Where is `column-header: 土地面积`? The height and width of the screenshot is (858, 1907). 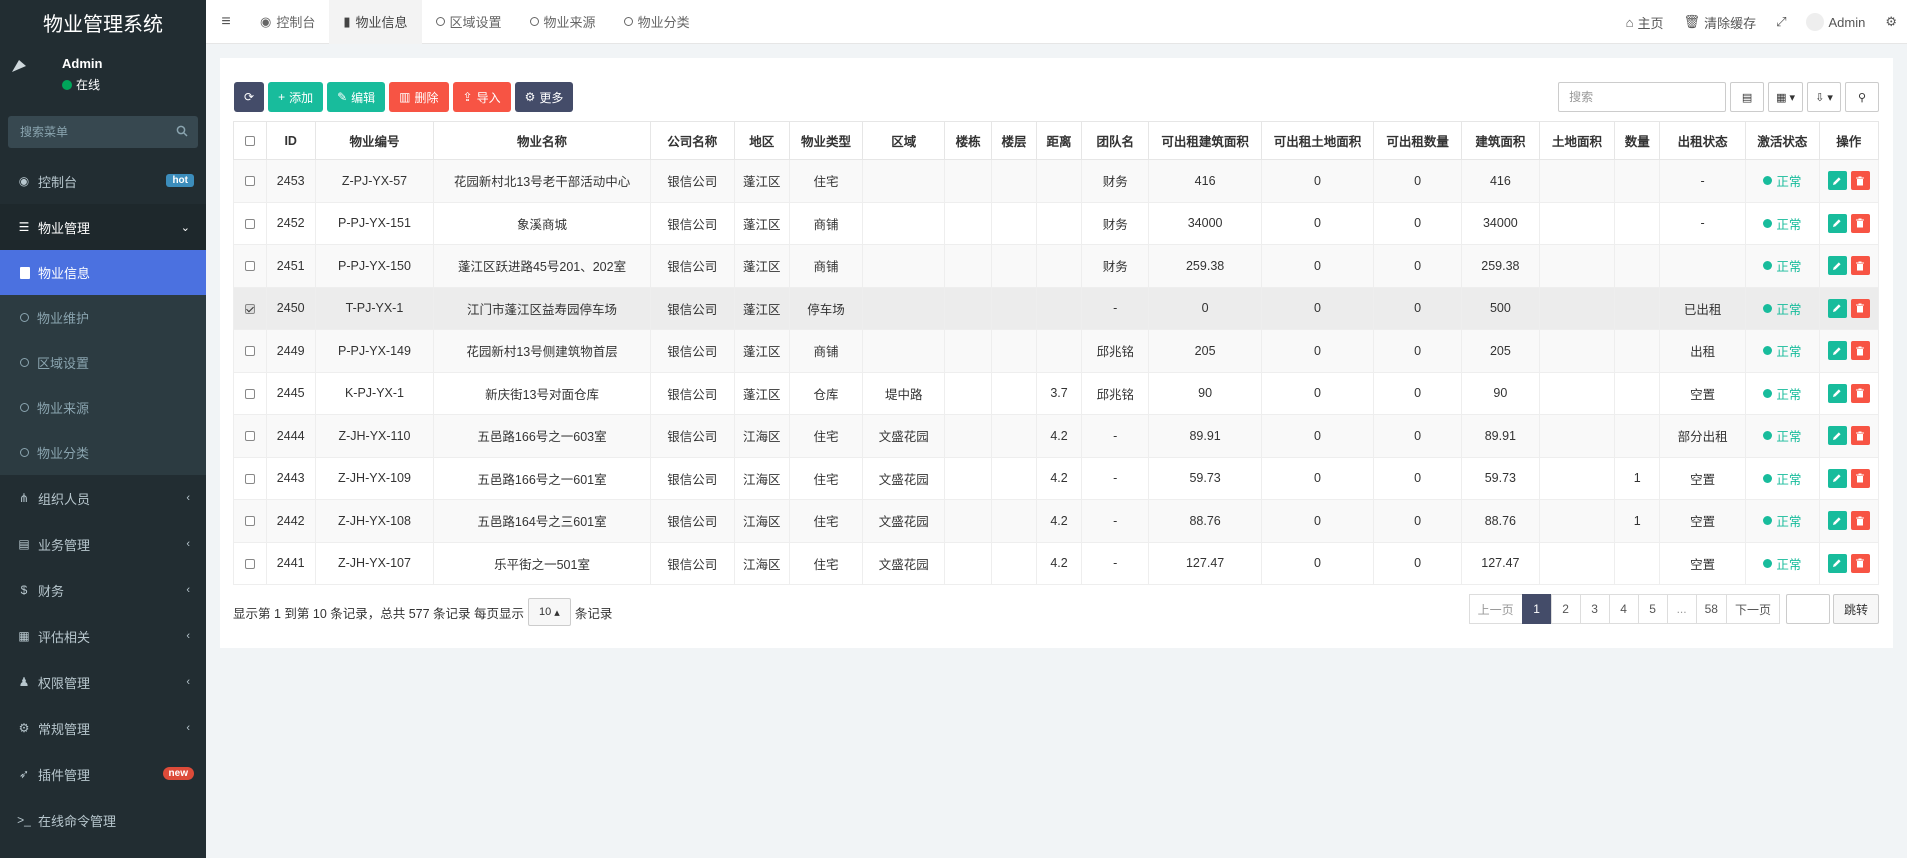
column-header: 土地面积 is located at coordinates (1577, 140).